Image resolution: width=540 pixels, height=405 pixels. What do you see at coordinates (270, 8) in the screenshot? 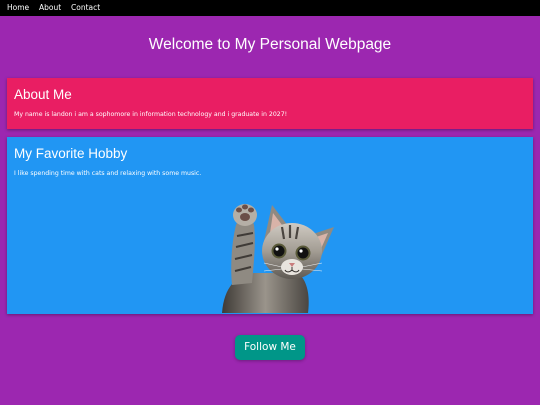
I see `top-navigation-bar: Home About Contact` at bounding box center [270, 8].